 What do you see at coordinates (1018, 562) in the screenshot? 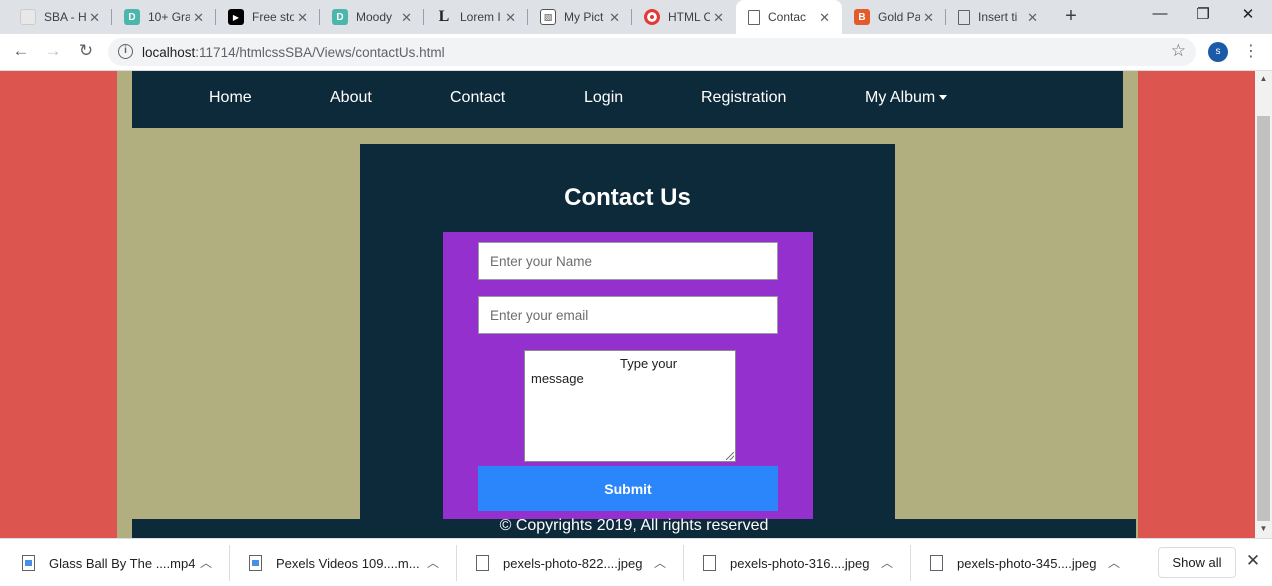
I see `download-item: pexels-photo-345....jpeg ︿` at bounding box center [1018, 562].